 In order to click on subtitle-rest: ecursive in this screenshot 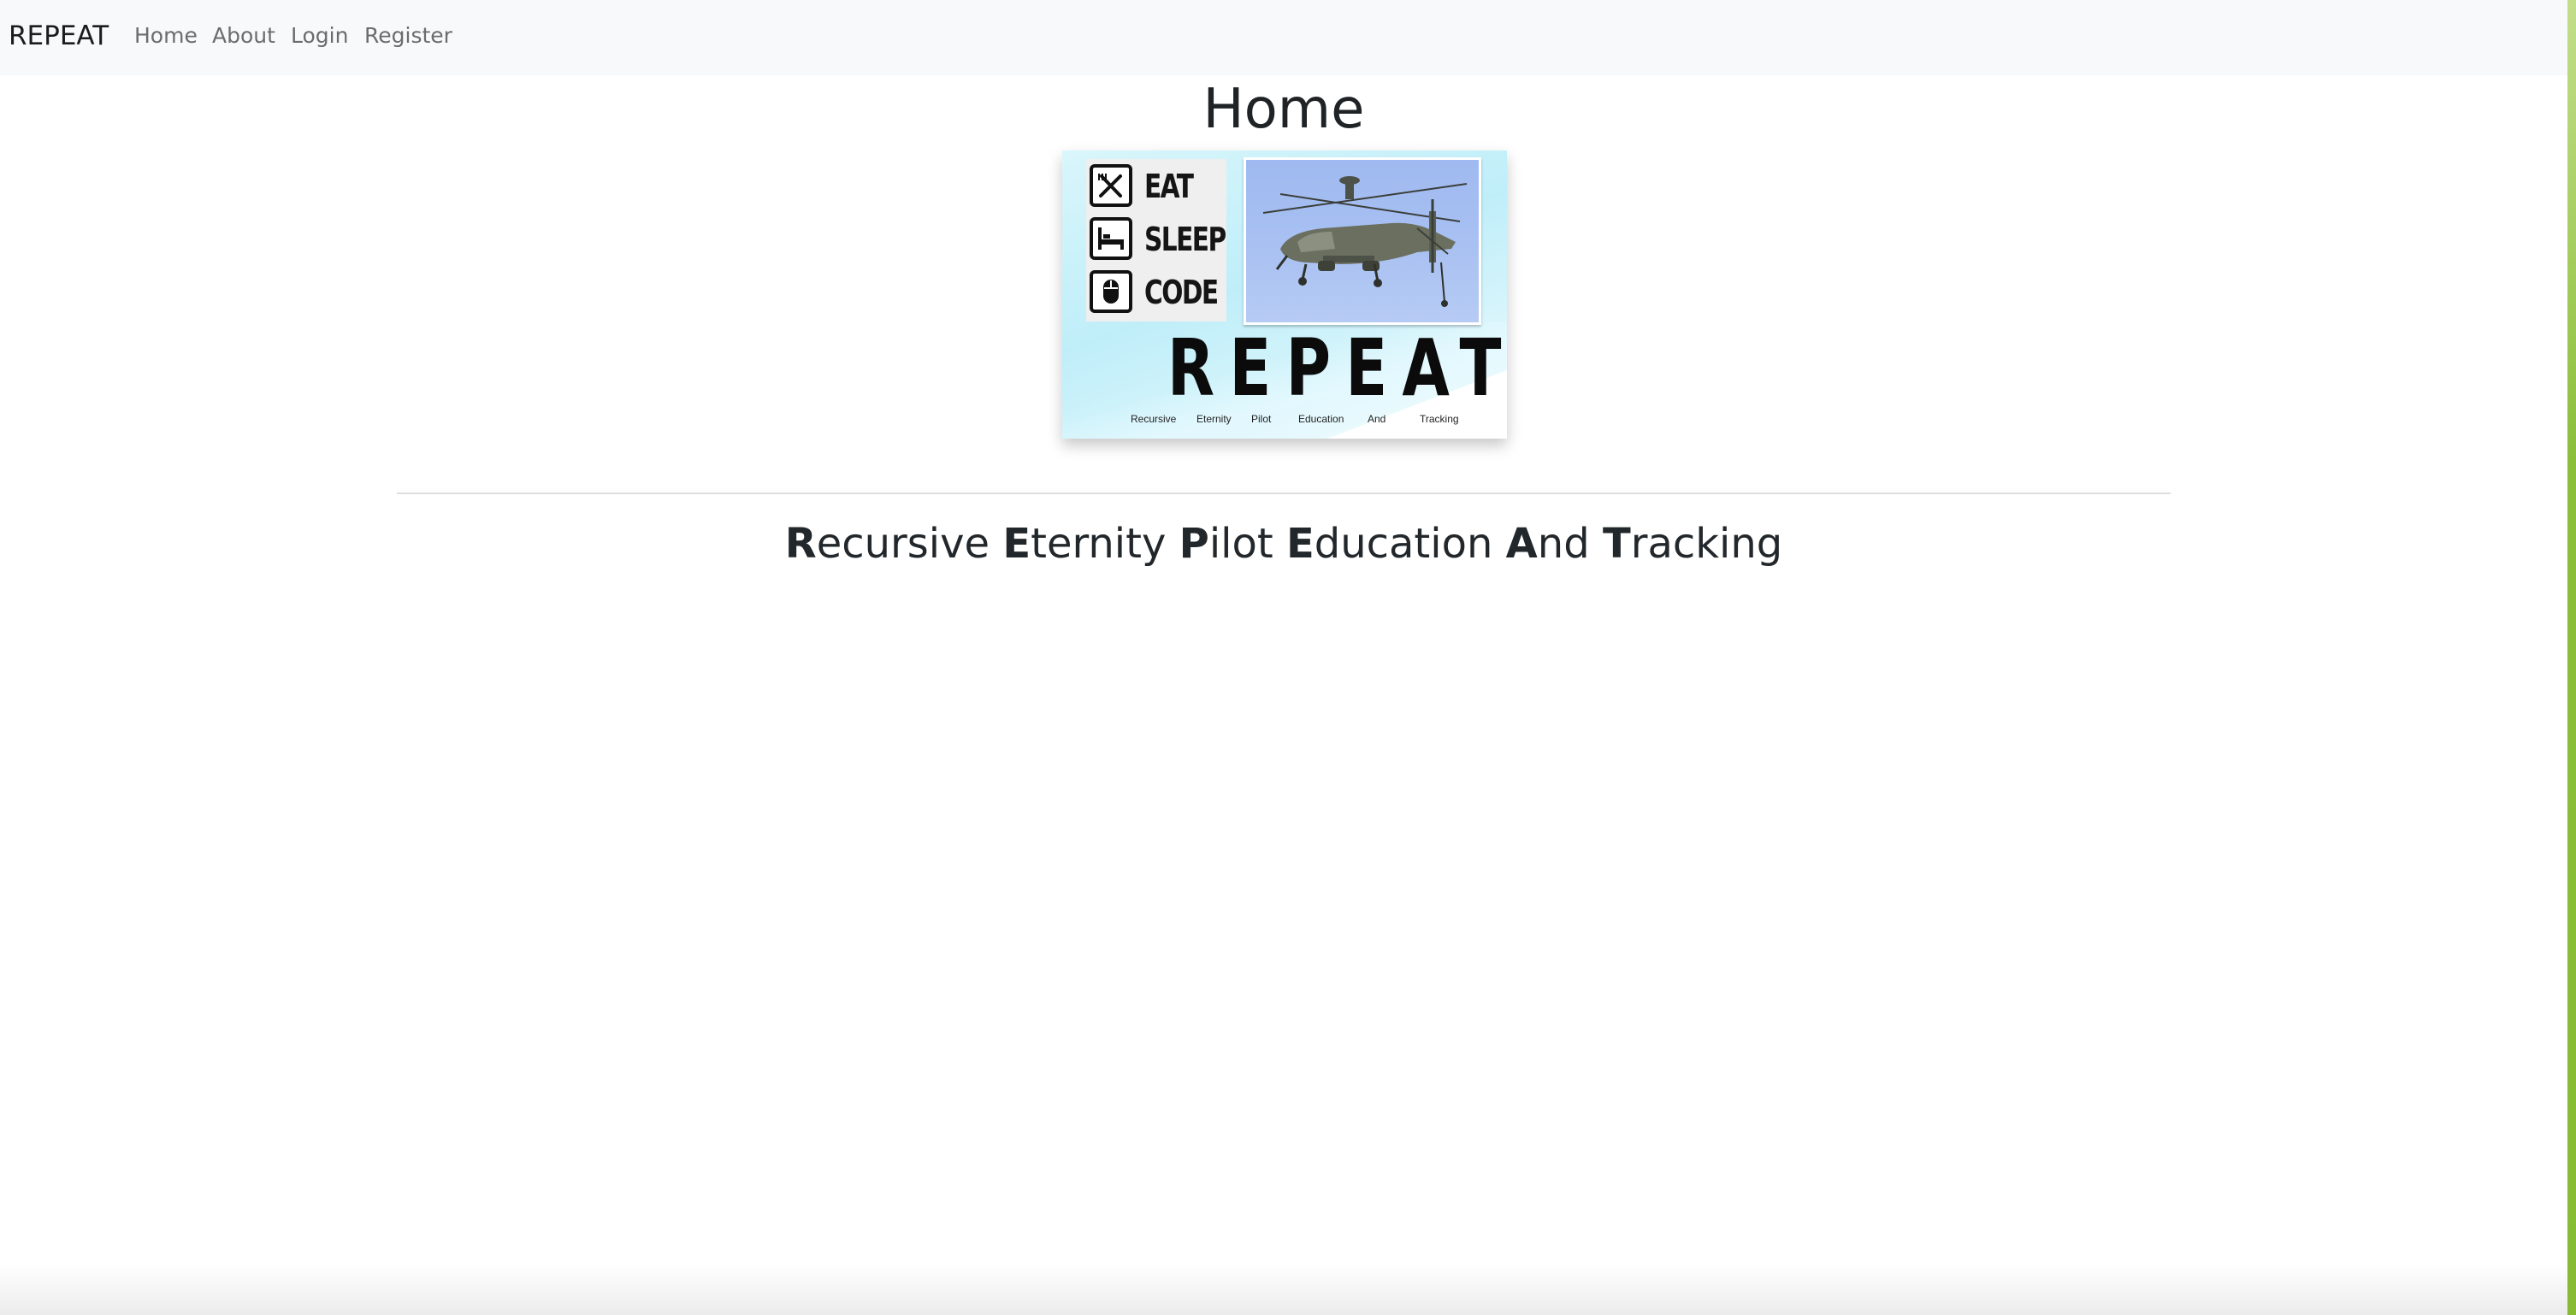, I will do `click(903, 544)`.